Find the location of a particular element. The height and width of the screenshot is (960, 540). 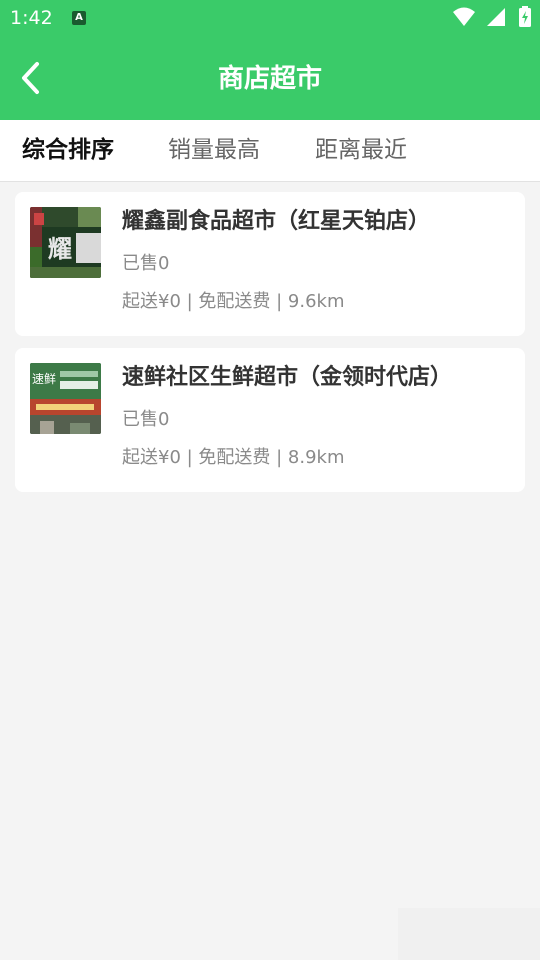

store-card: 耀 耀鑫副食品超市（红星天铂店） 已售0 起送¥0 | 免配送费 | 9.6km is located at coordinates (270, 264).